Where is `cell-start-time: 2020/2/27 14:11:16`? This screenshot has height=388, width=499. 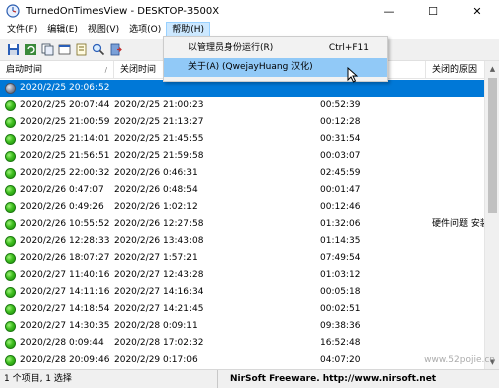 cell-start-time: 2020/2/27 14:11:16 is located at coordinates (65, 292).